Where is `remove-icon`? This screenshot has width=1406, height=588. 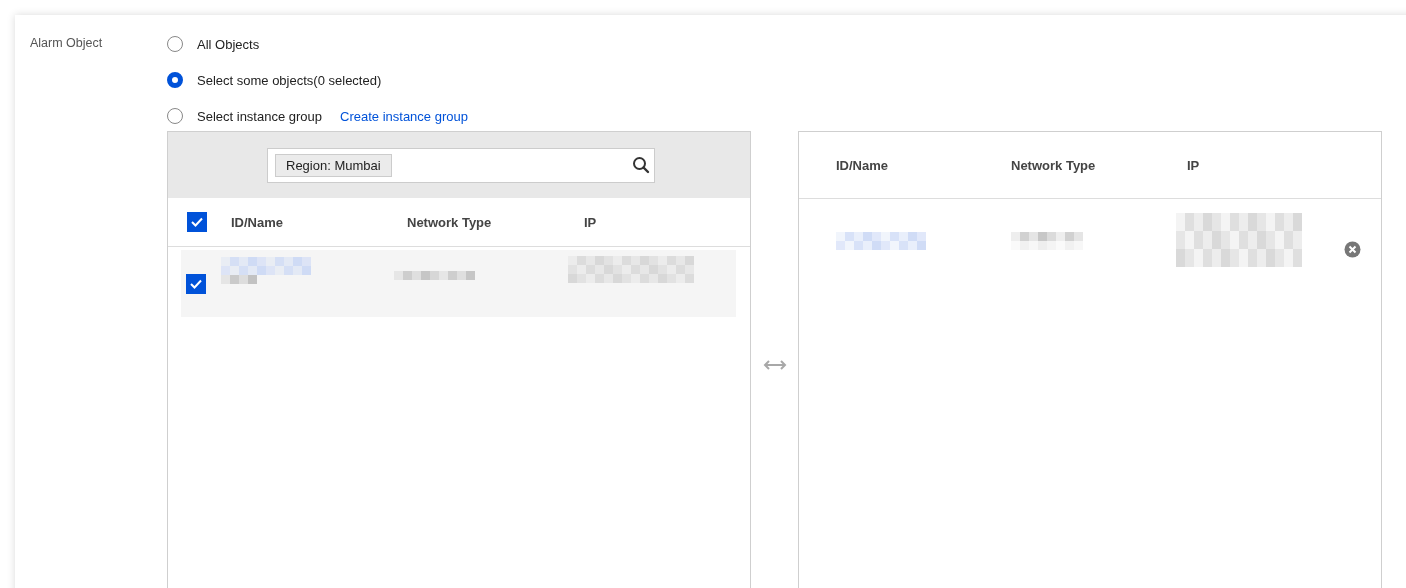
remove-icon is located at coordinates (1352, 249).